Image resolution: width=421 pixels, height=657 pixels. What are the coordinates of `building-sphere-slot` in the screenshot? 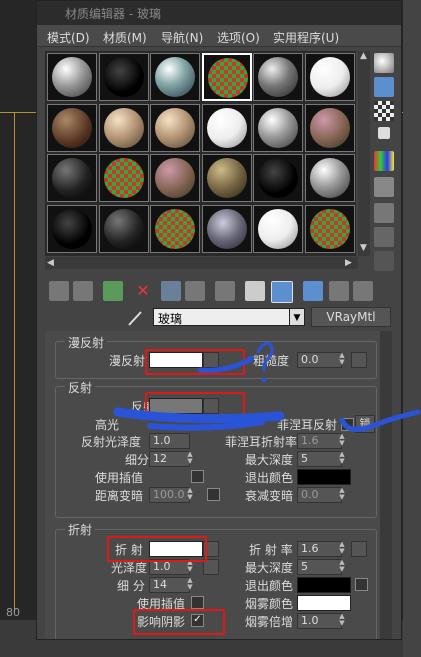 It's located at (226, 228).